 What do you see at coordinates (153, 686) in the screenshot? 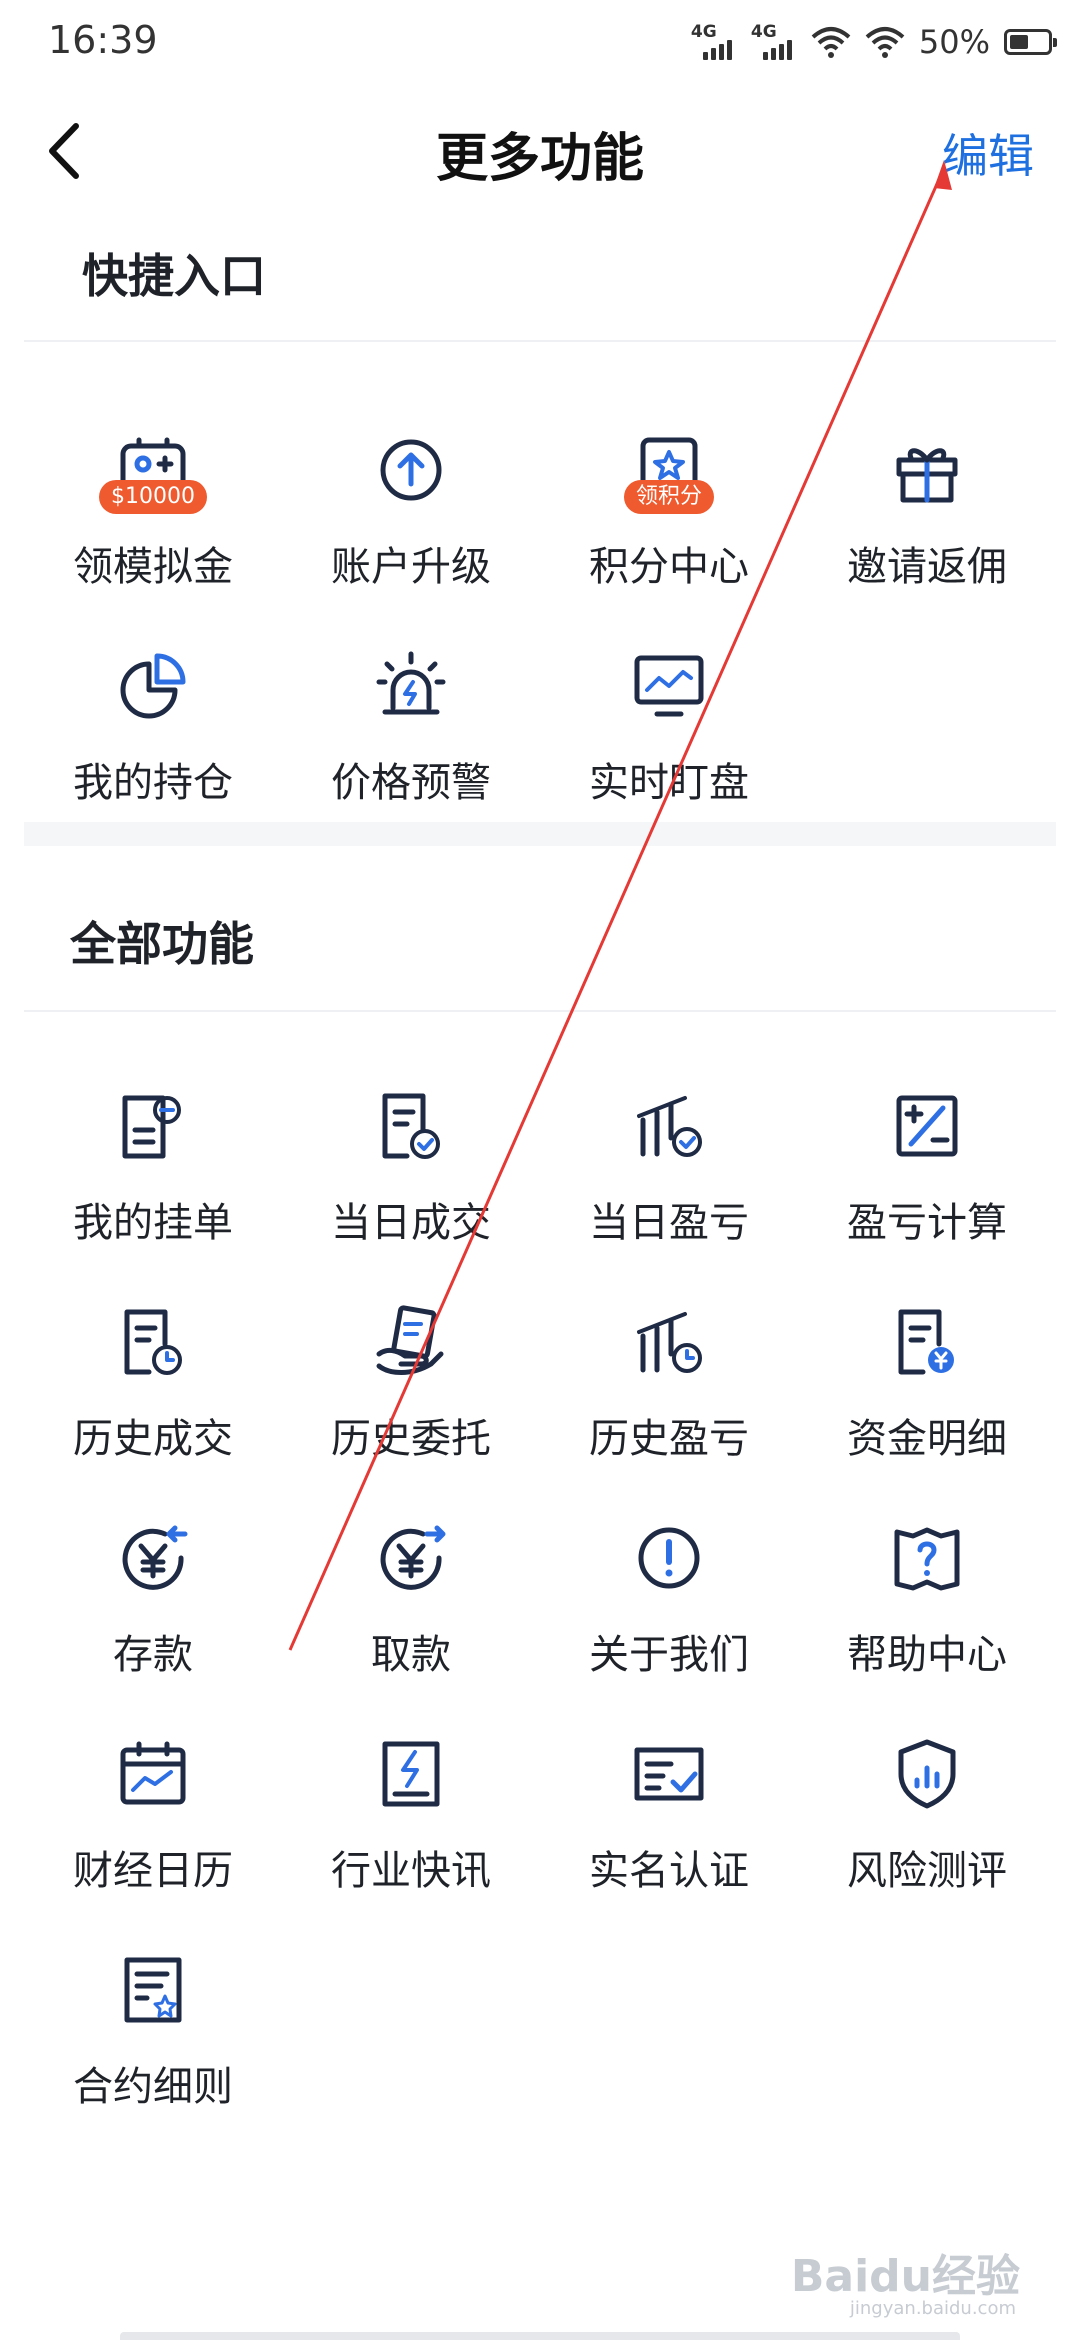
I see `pie-chart-icon` at bounding box center [153, 686].